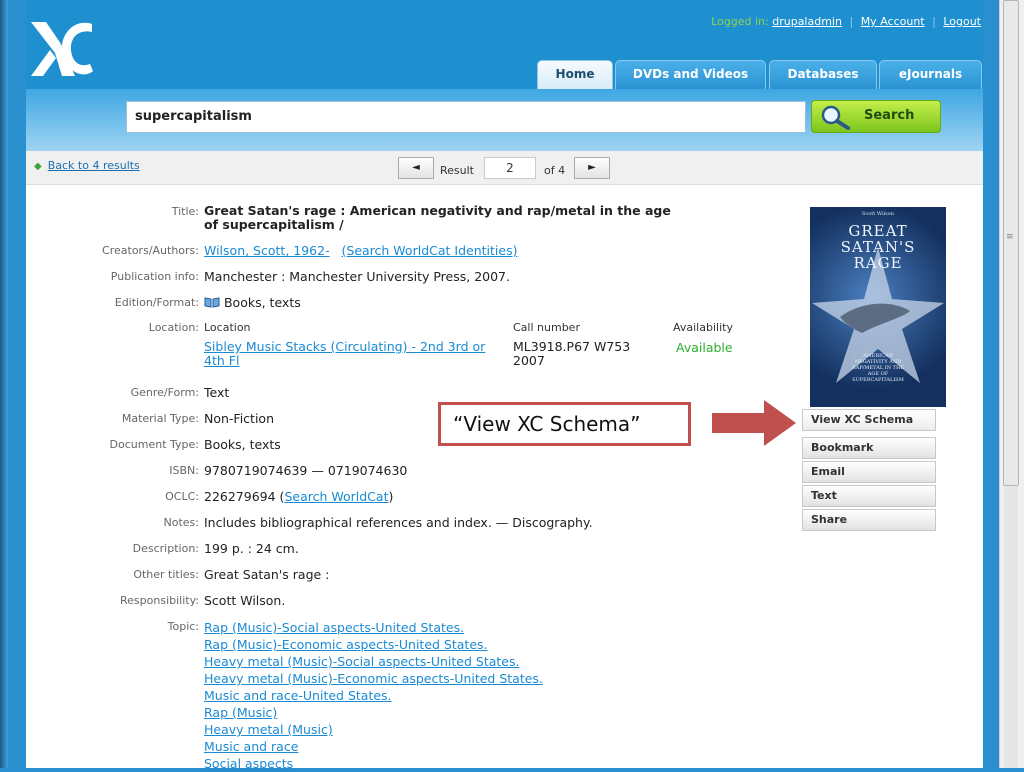 This screenshot has height=772, width=1024. I want to click on field-label: Document Type:, so click(154, 444).